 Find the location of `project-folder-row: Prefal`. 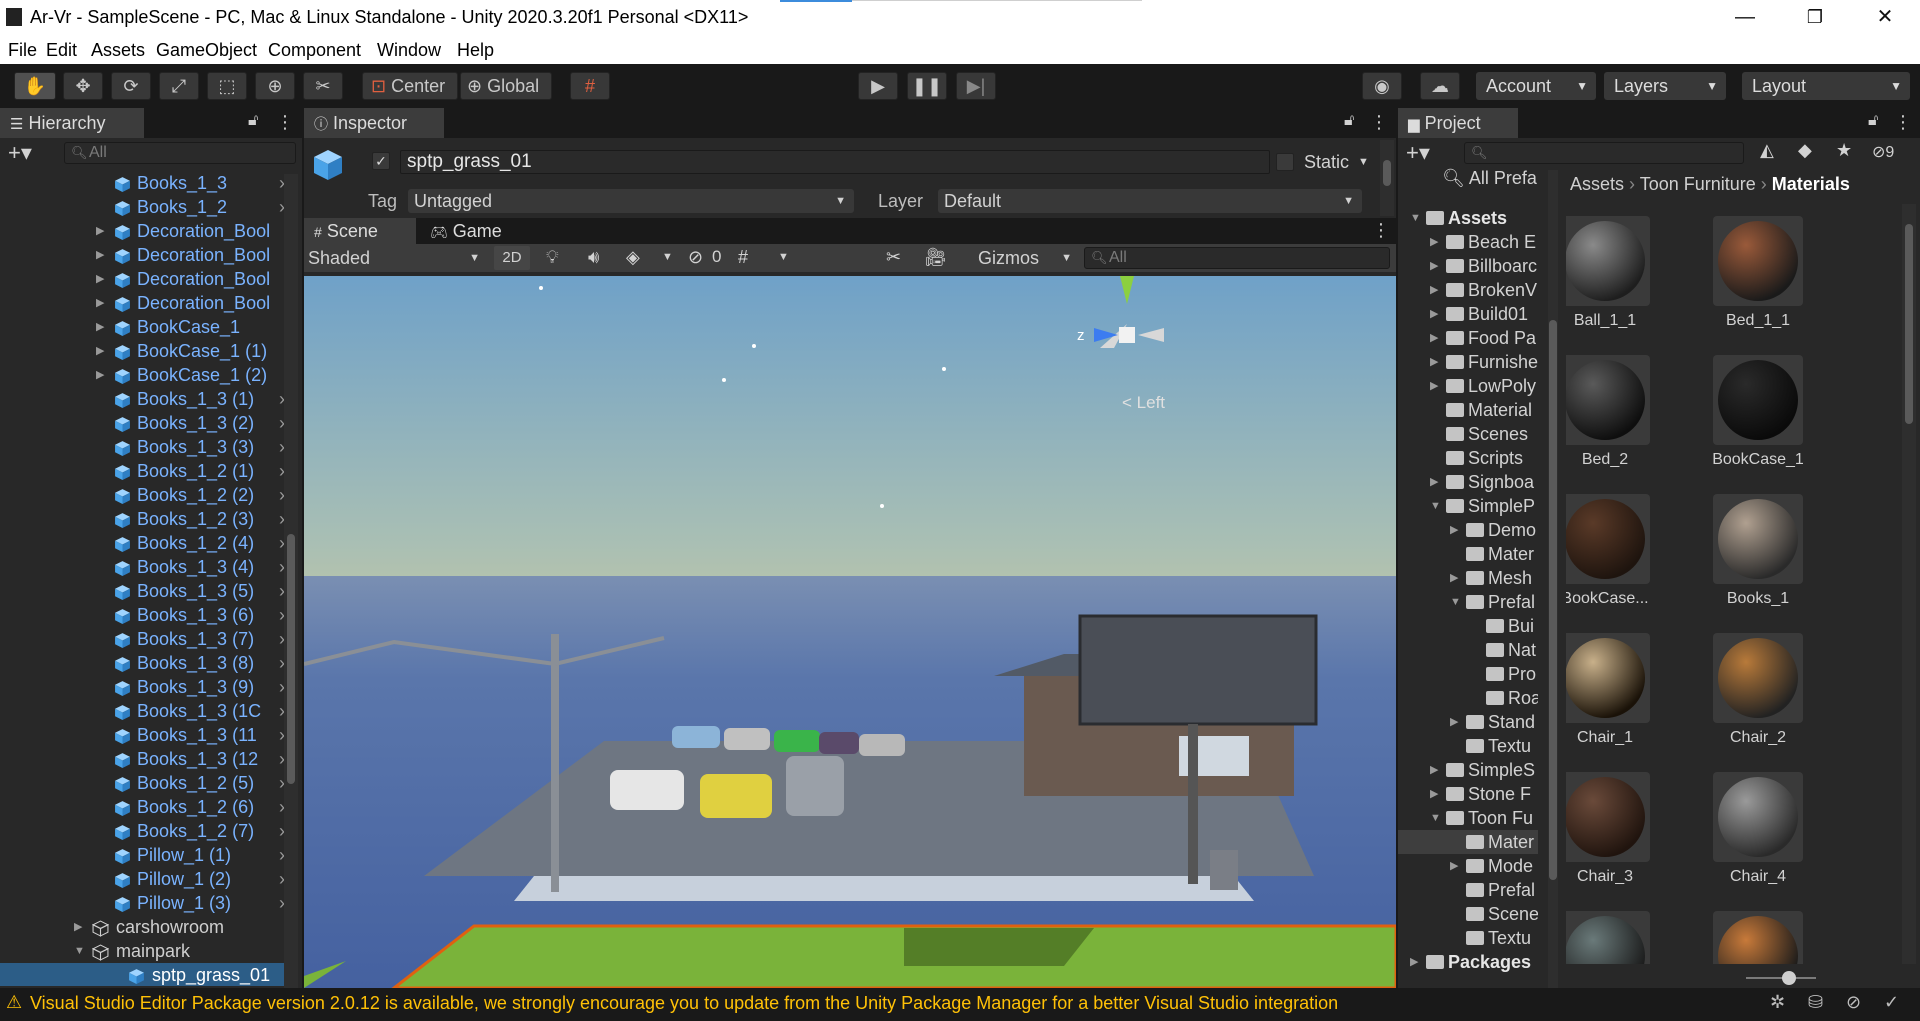

project-folder-row: Prefal is located at coordinates (1468, 890).